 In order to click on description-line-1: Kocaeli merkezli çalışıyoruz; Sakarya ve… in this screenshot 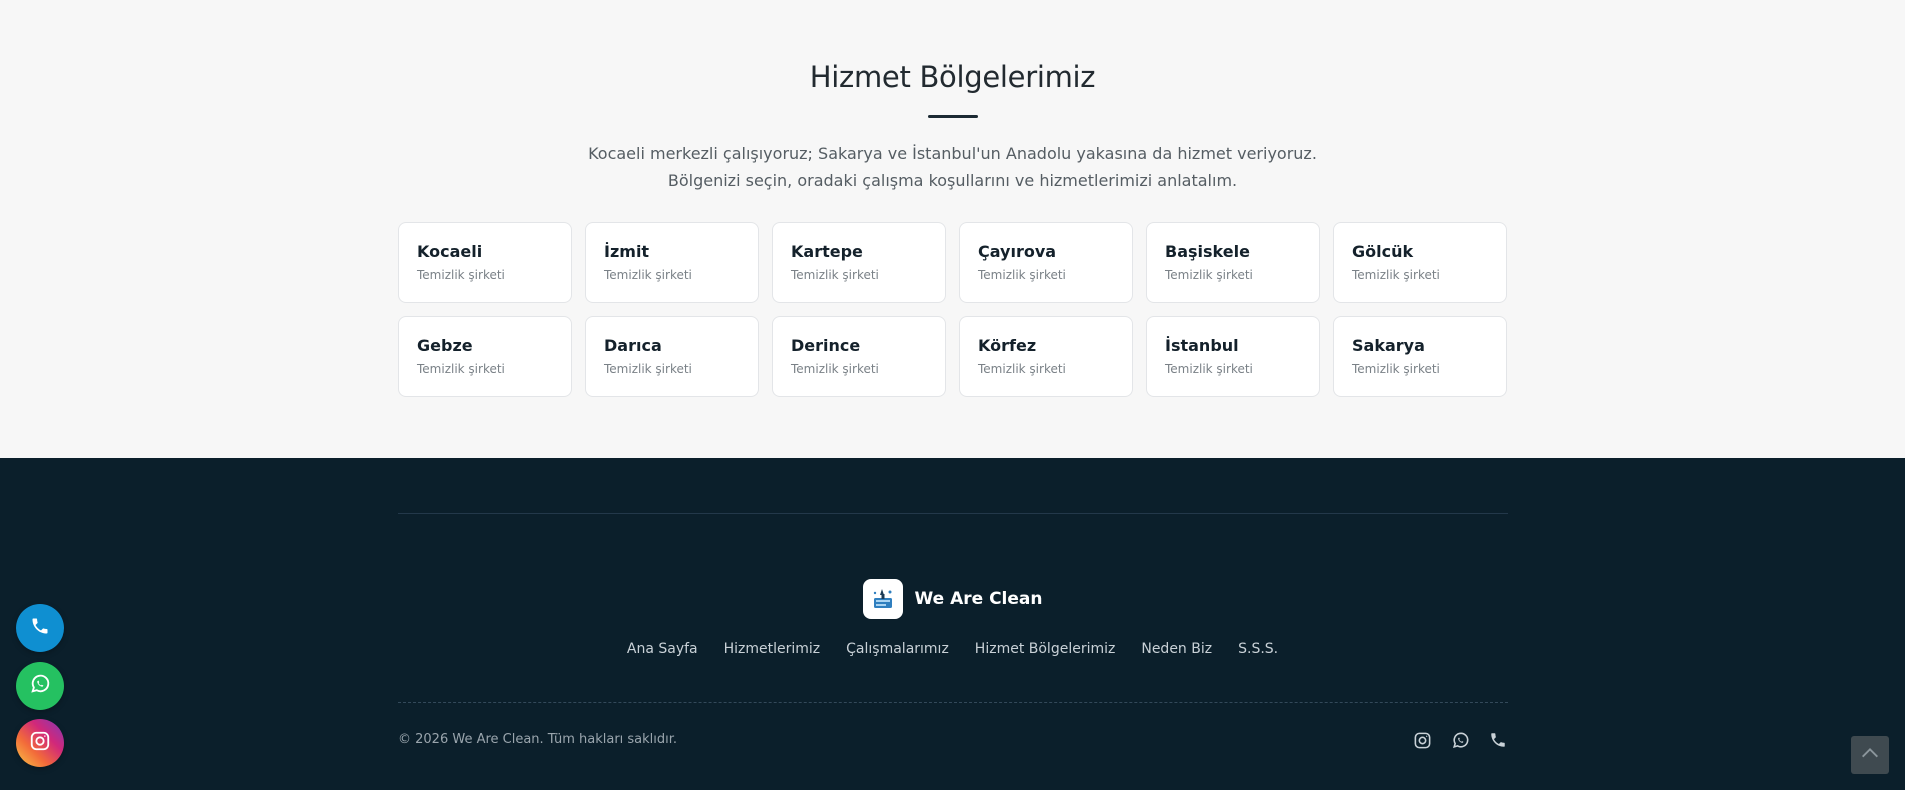, I will do `click(952, 153)`.